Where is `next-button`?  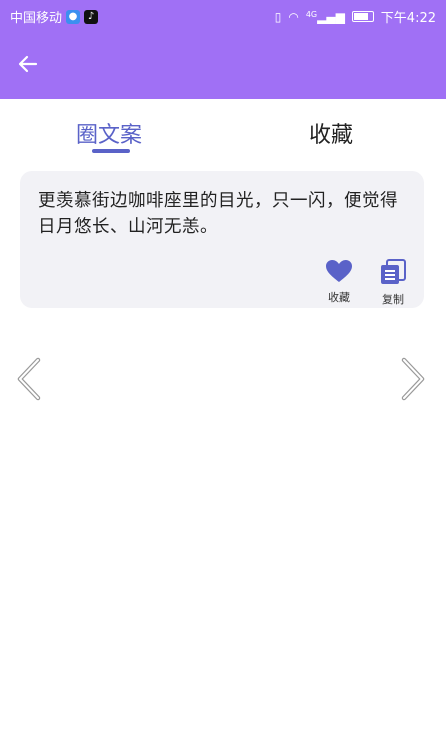 next-button is located at coordinates (413, 379).